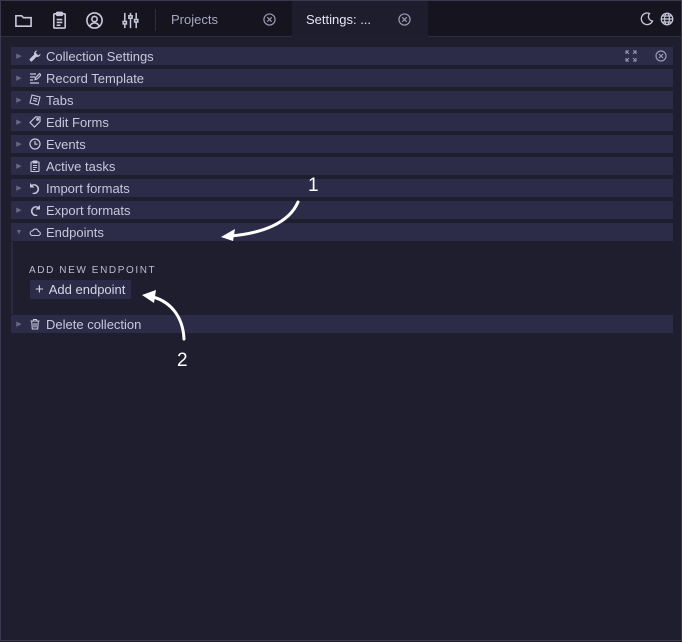 The image size is (682, 642). What do you see at coordinates (182, 360) in the screenshot?
I see `annotation-number-2: 2` at bounding box center [182, 360].